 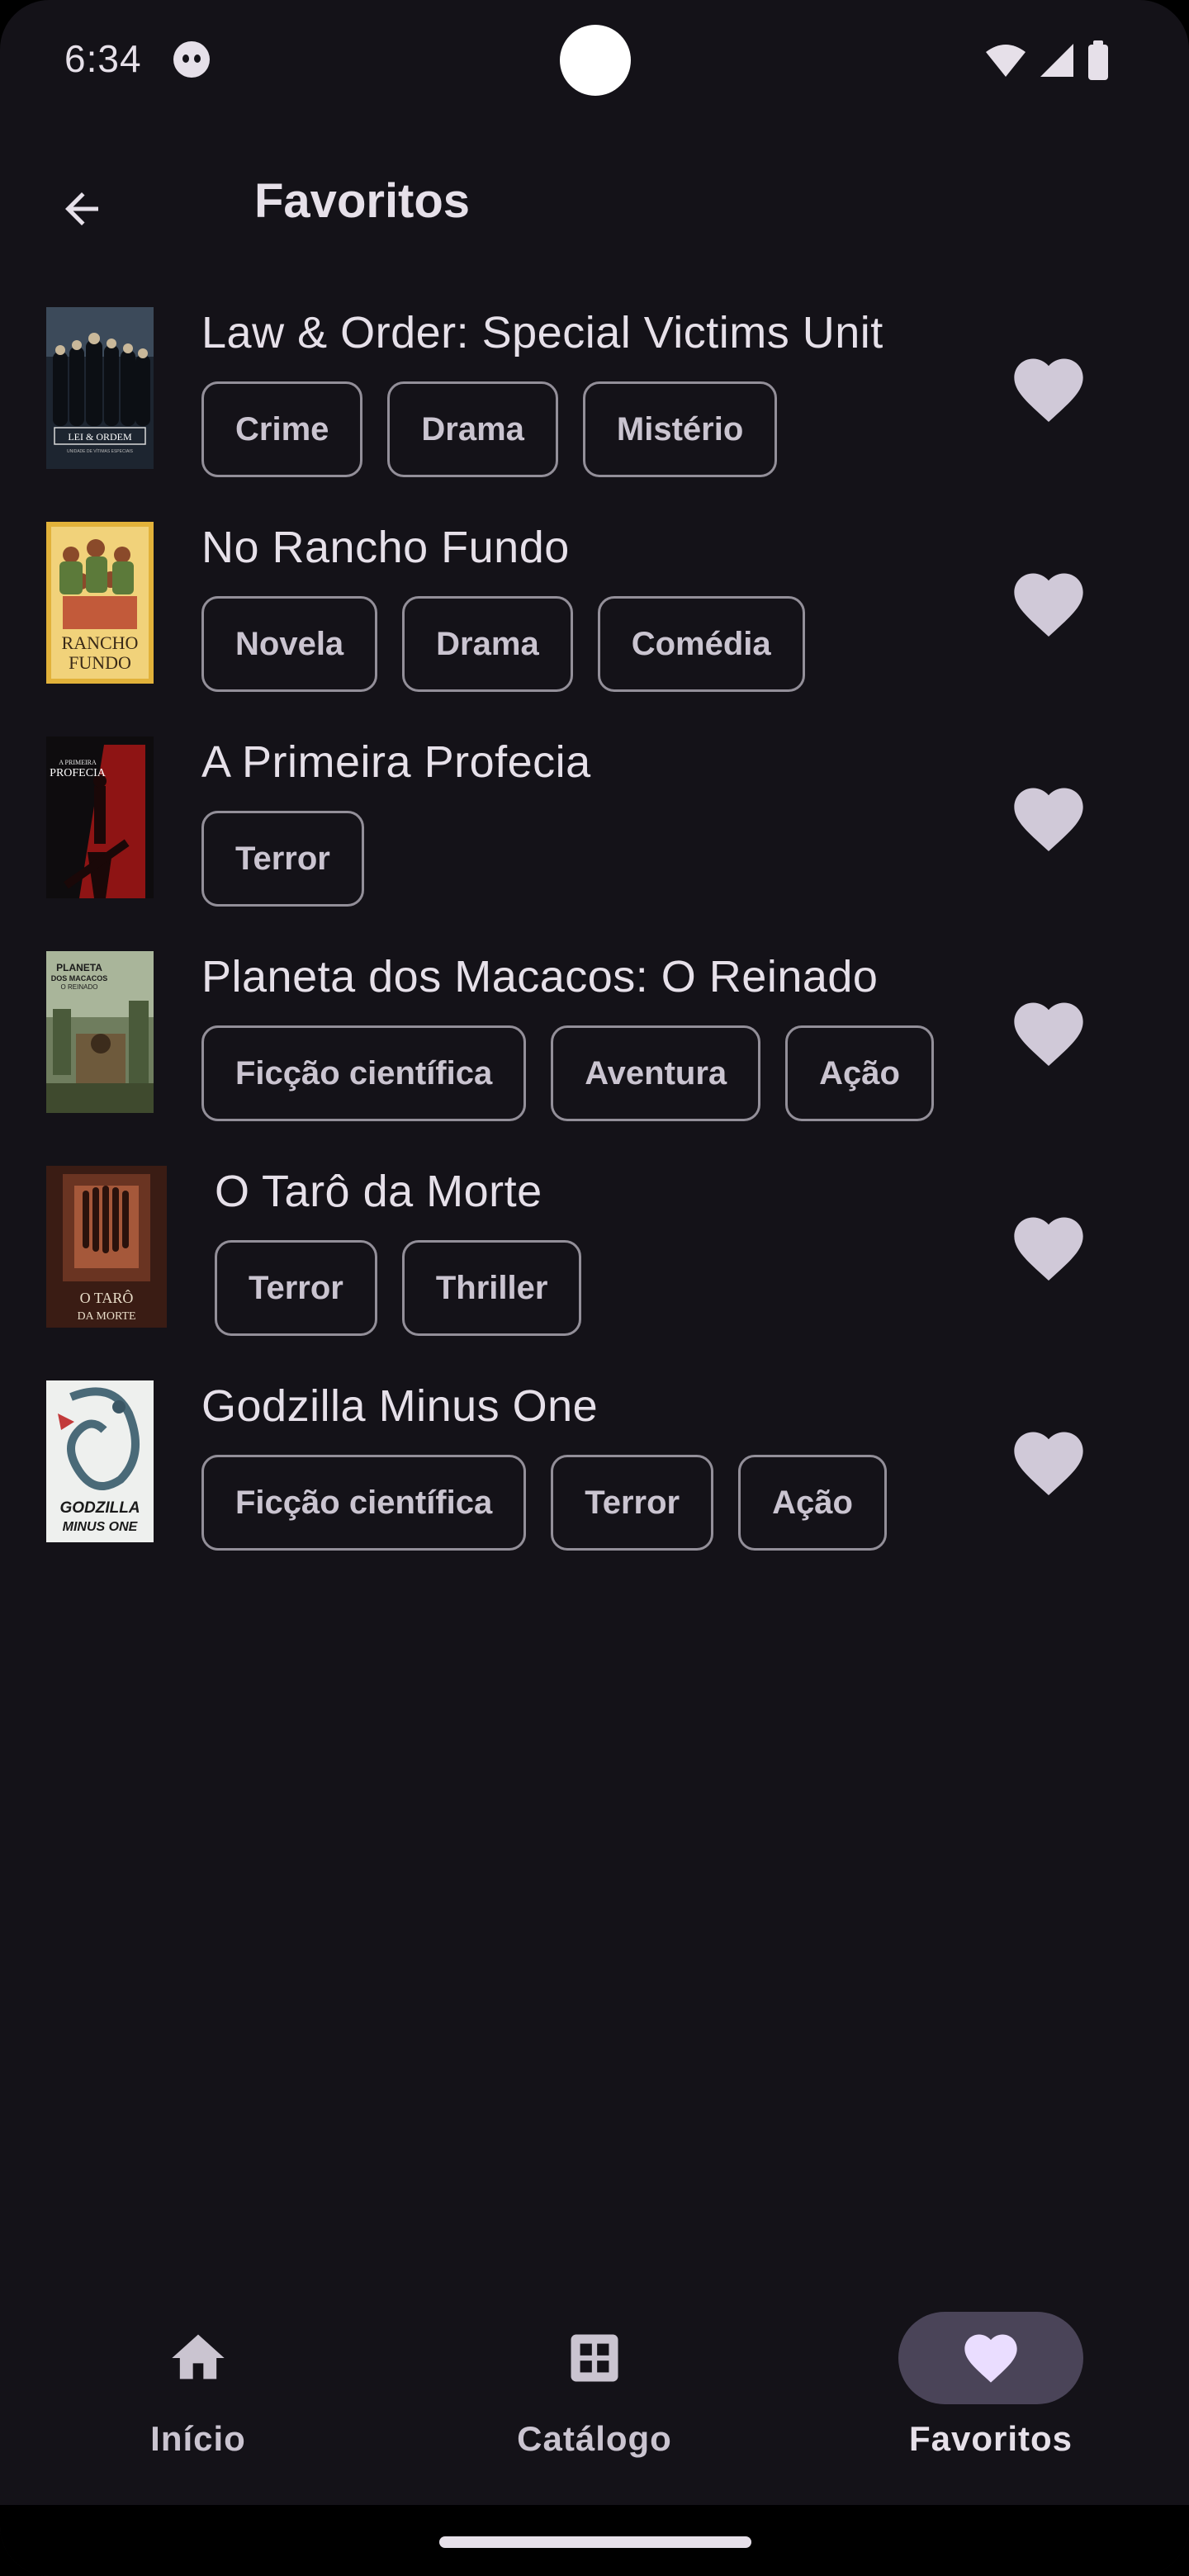 I want to click on svg-text: O TARÔ, so click(x=107, y=1297).